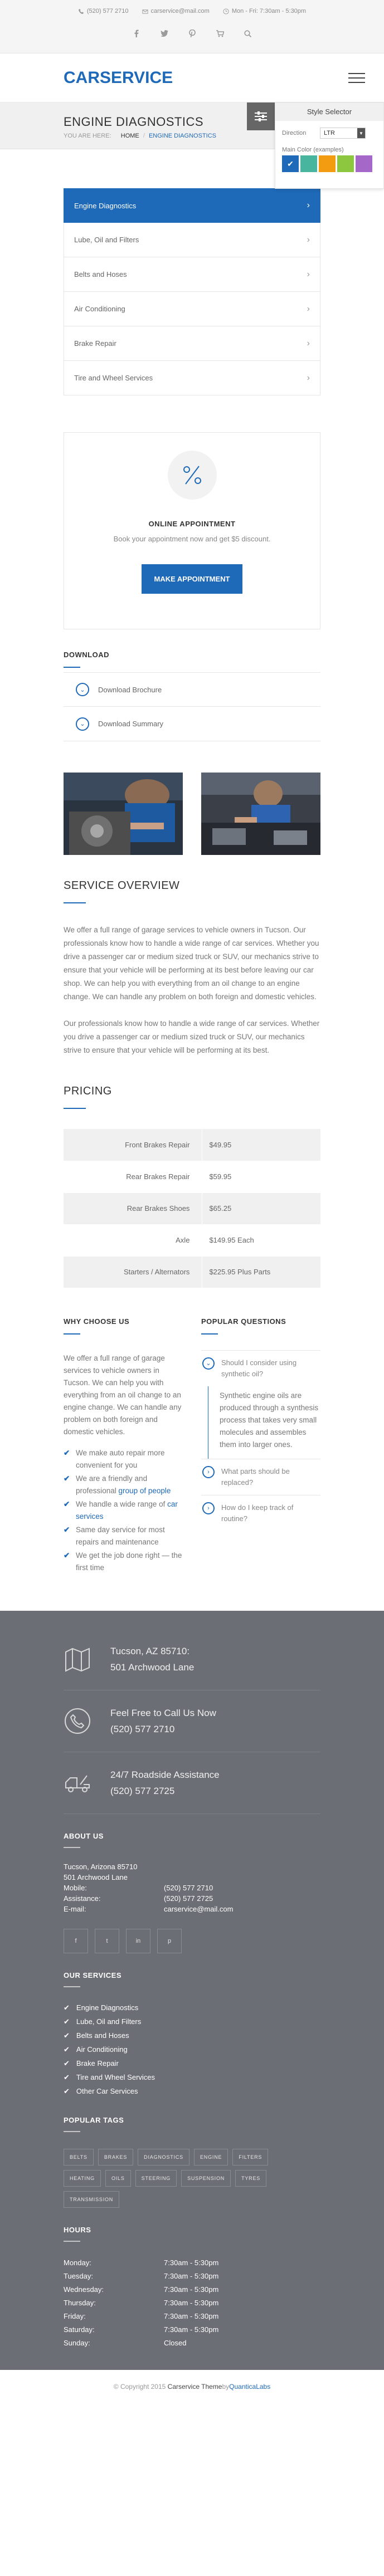 The width and height of the screenshot is (384, 2576). I want to click on menu-toggle-icon, so click(356, 77).